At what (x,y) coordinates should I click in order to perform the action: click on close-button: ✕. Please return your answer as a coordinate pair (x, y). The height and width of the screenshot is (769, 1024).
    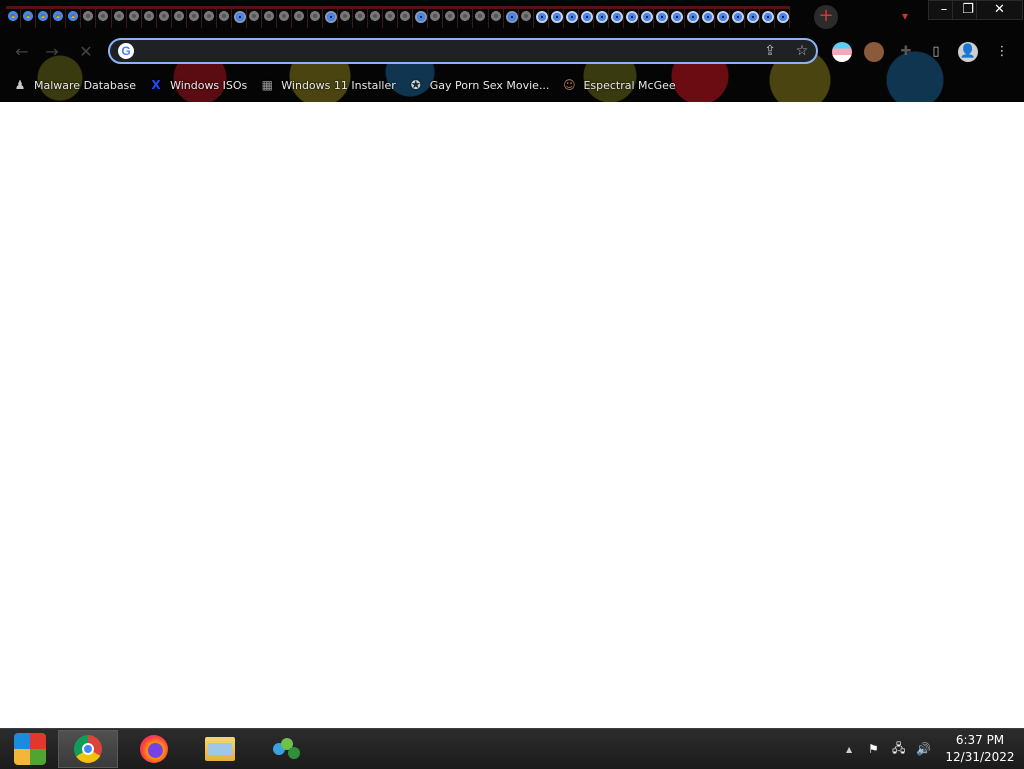
    Looking at the image, I should click on (999, 10).